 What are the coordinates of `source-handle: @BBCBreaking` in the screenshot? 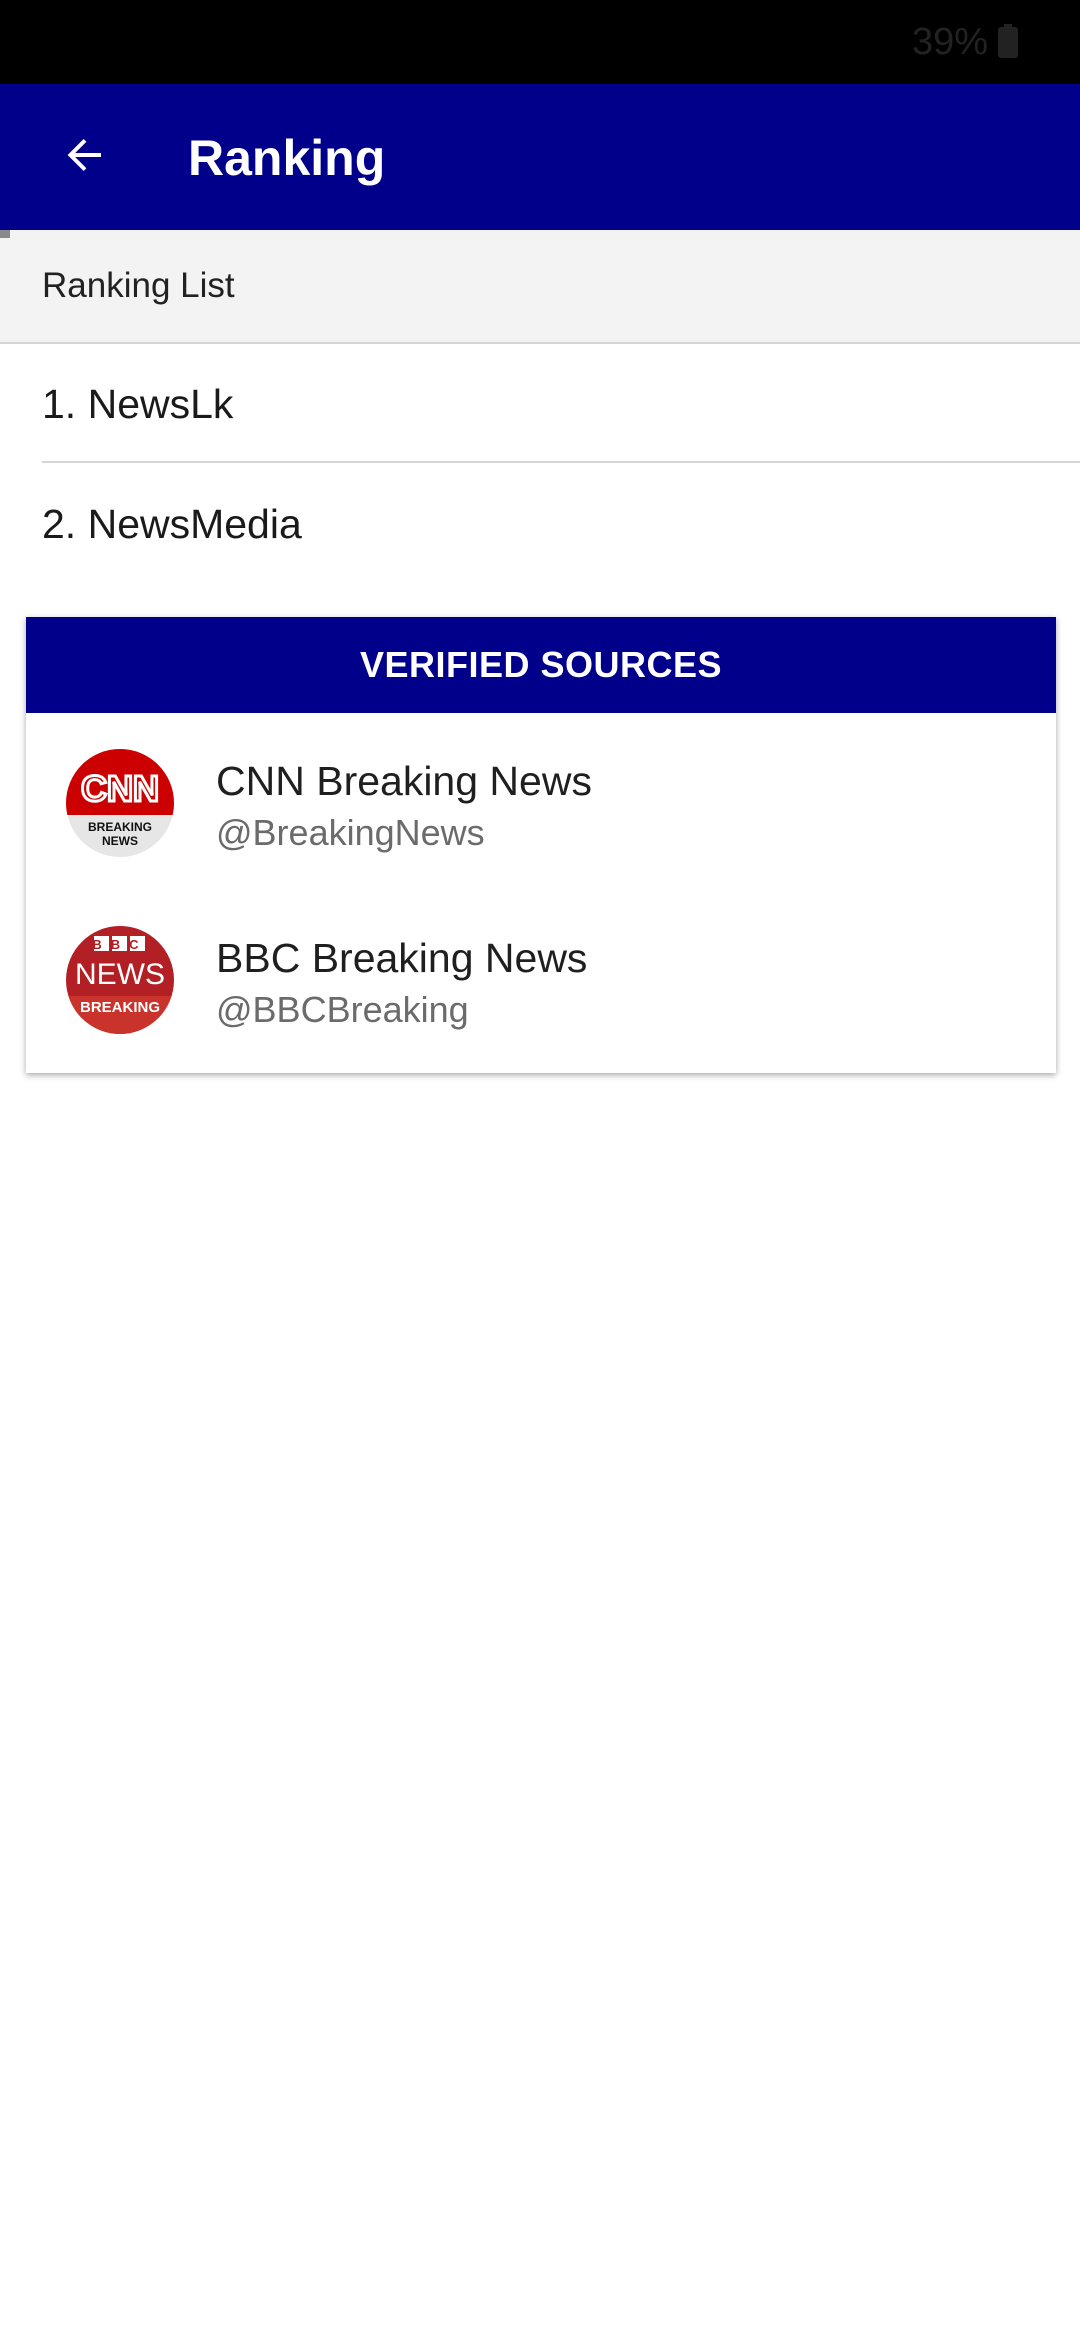 It's located at (342, 1009).